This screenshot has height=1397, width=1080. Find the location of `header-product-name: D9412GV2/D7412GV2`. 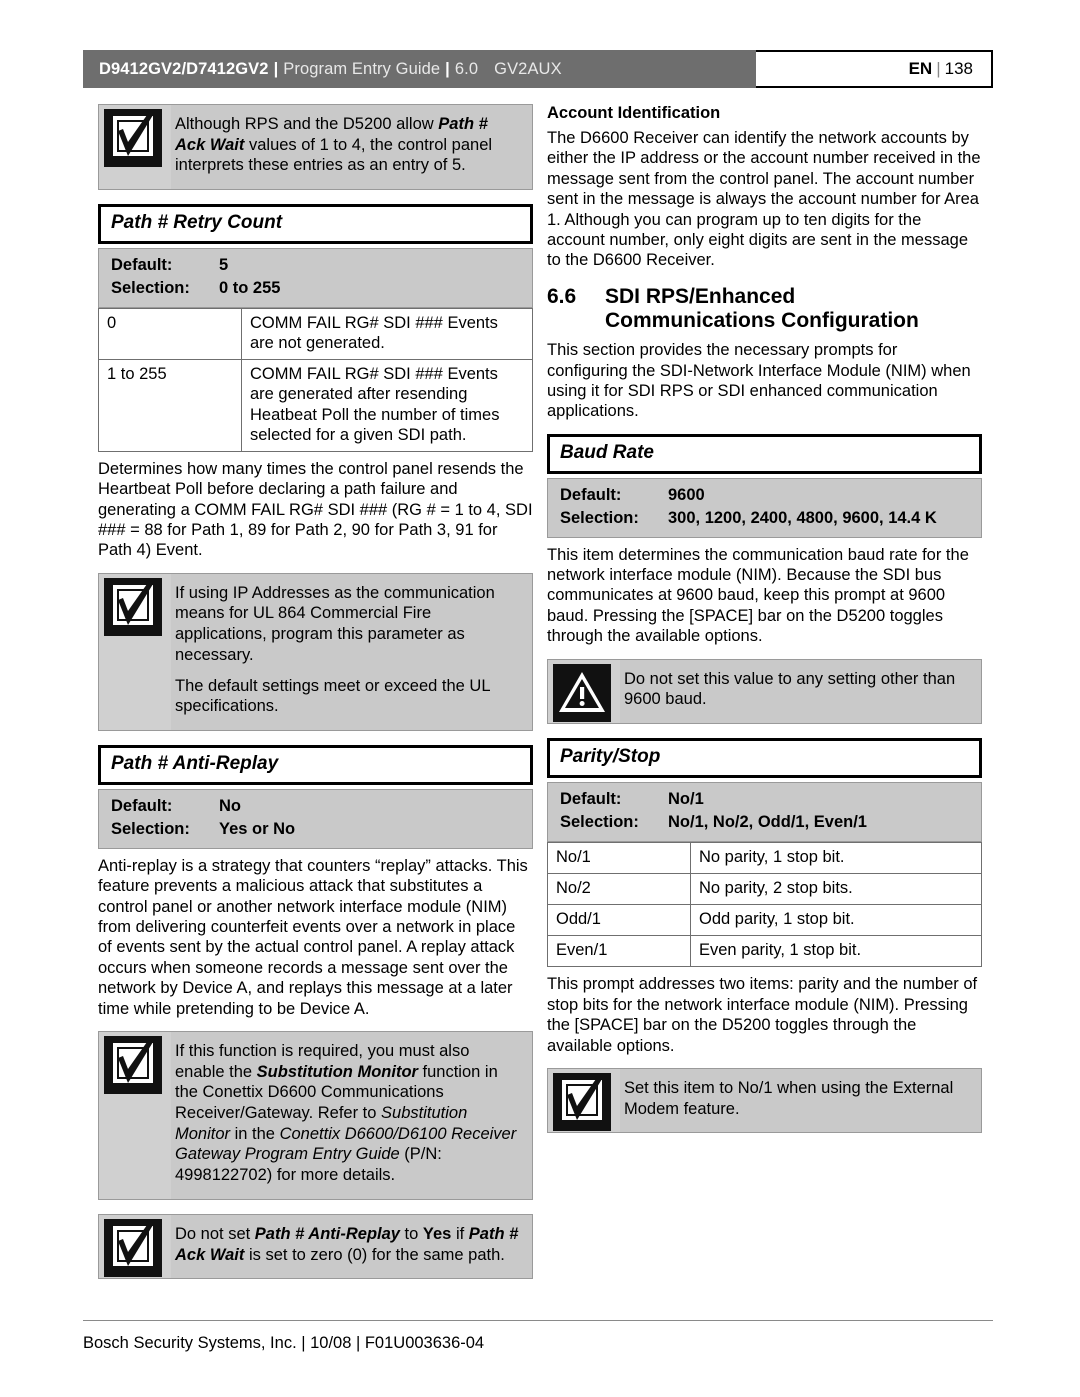

header-product-name: D9412GV2/D7412GV2 is located at coordinates (184, 68).